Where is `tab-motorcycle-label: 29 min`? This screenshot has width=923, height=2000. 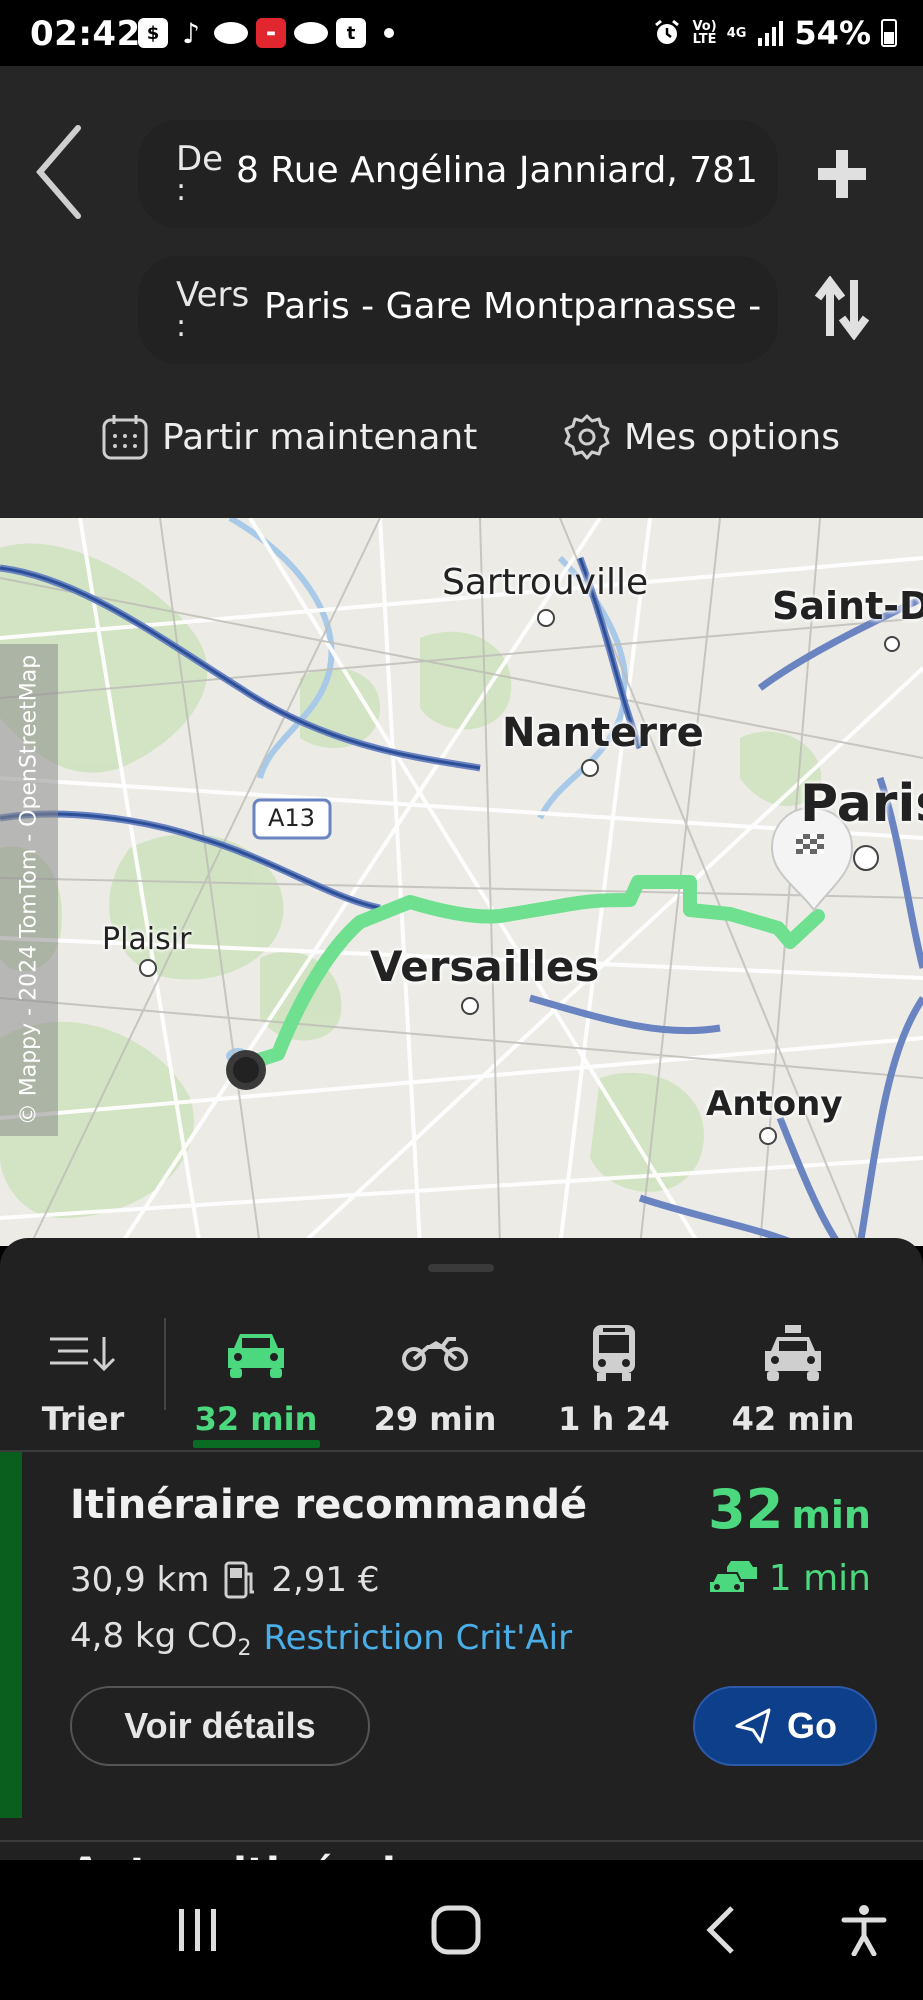 tab-motorcycle-label: 29 min is located at coordinates (435, 1419).